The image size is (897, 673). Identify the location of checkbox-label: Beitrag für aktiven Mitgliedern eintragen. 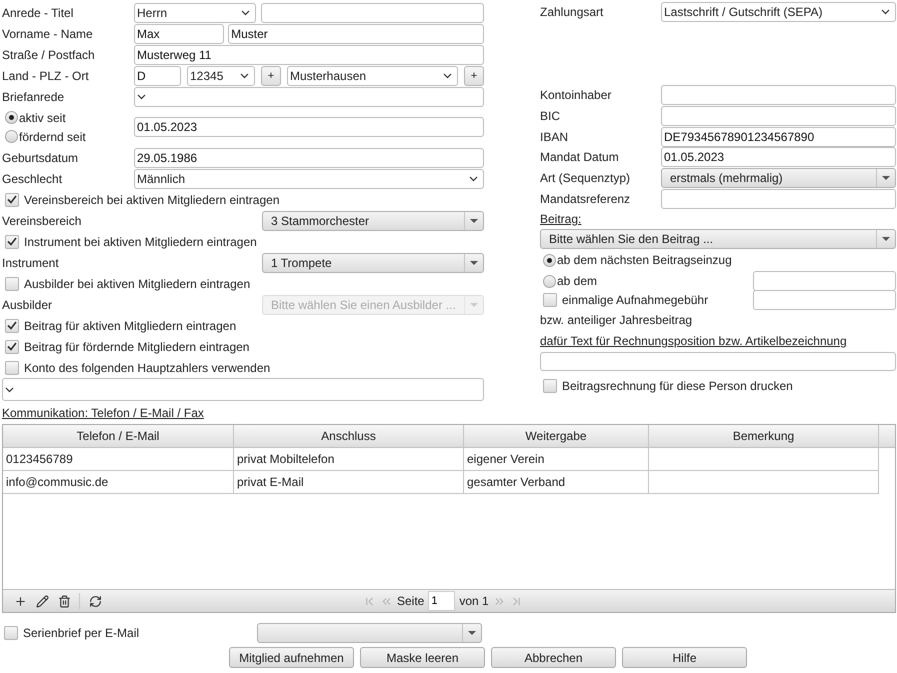
(130, 325).